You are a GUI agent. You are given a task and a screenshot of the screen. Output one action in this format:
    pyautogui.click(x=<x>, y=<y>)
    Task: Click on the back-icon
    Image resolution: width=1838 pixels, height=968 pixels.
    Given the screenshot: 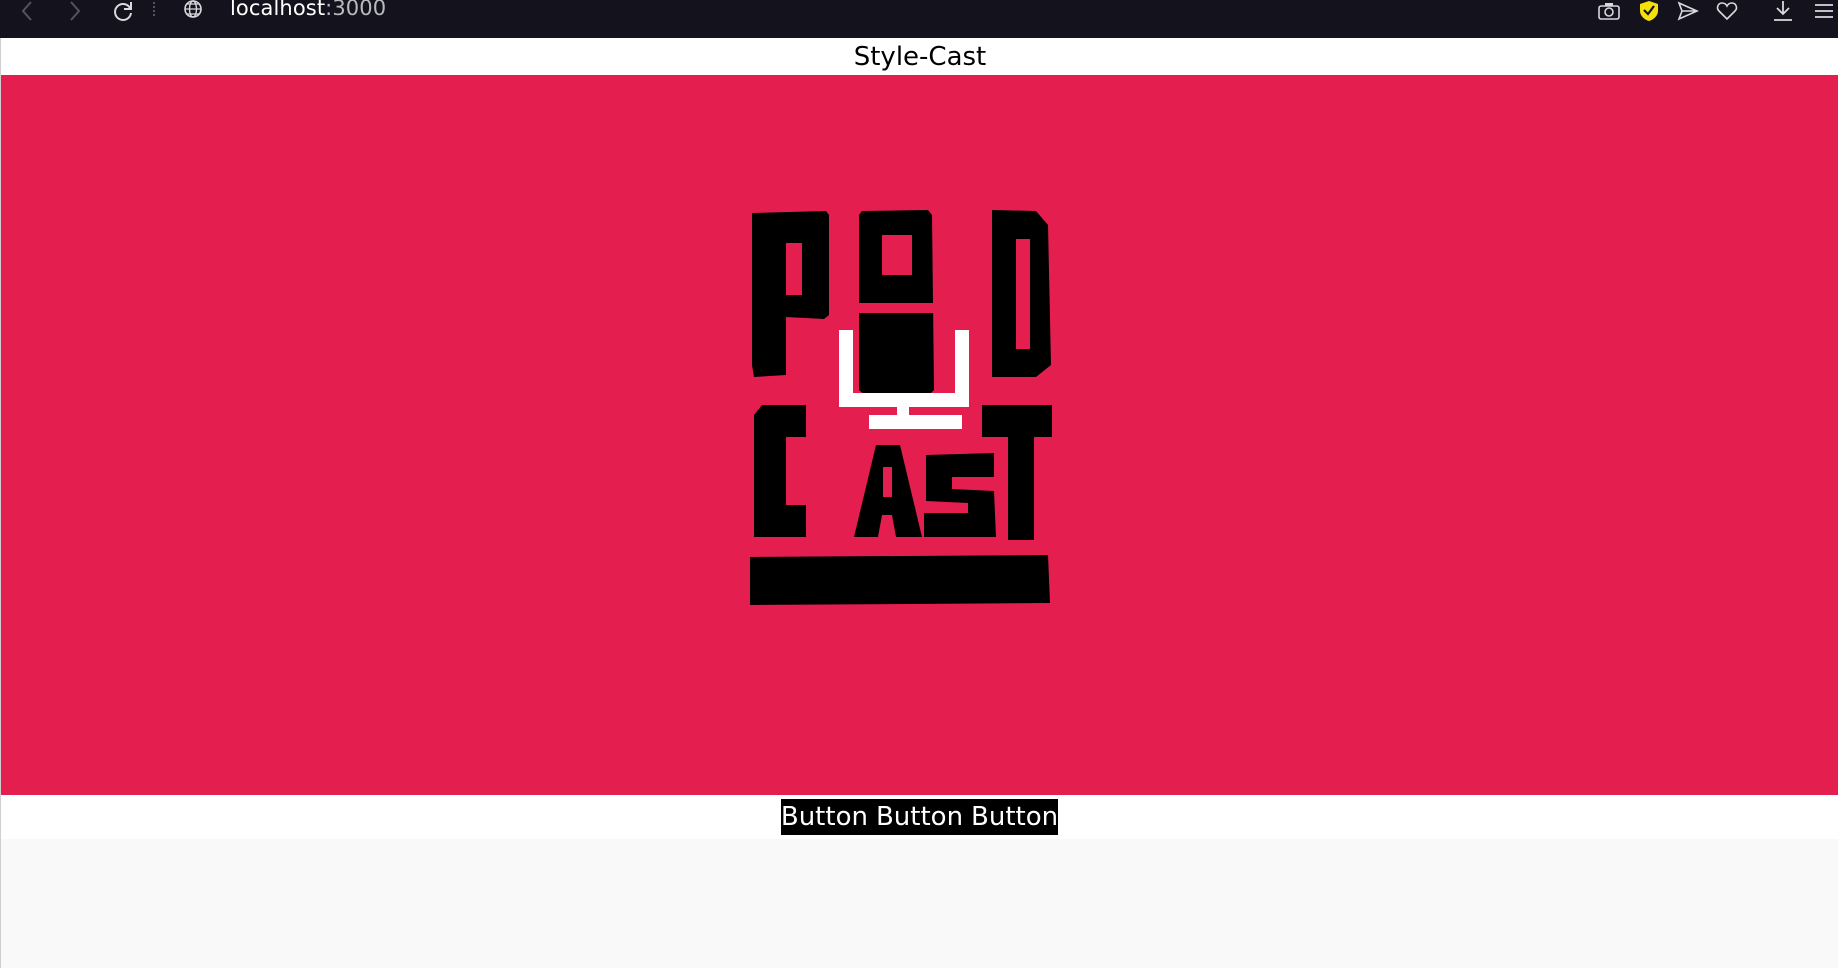 What is the action you would take?
    pyautogui.click(x=27, y=11)
    